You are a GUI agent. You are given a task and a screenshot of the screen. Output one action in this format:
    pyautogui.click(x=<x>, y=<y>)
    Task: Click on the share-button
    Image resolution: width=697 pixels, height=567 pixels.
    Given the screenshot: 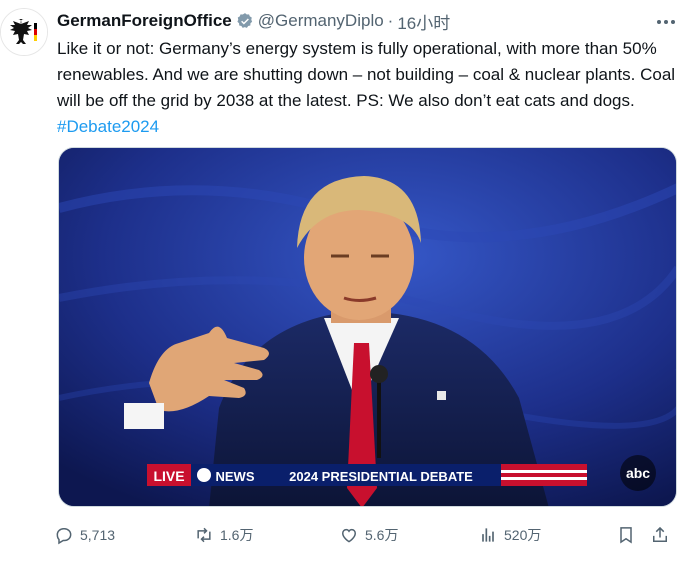 What is the action you would take?
    pyautogui.click(x=663, y=535)
    